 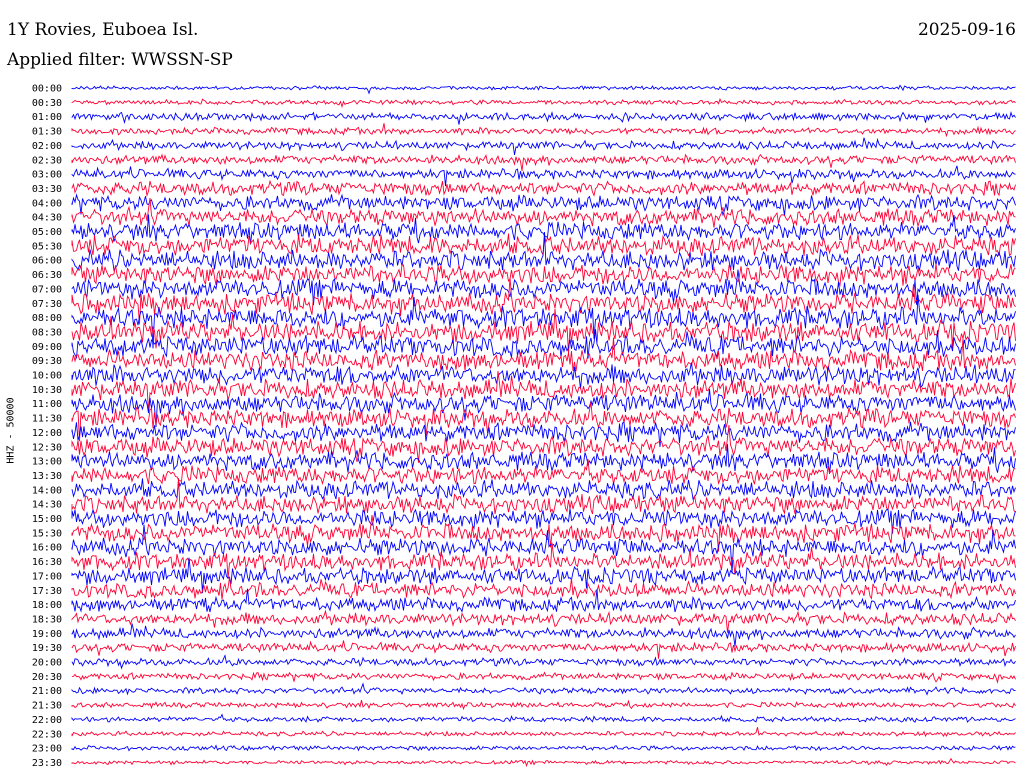 What do you see at coordinates (47, 132) in the screenshot?
I see `row-label: 01:30` at bounding box center [47, 132].